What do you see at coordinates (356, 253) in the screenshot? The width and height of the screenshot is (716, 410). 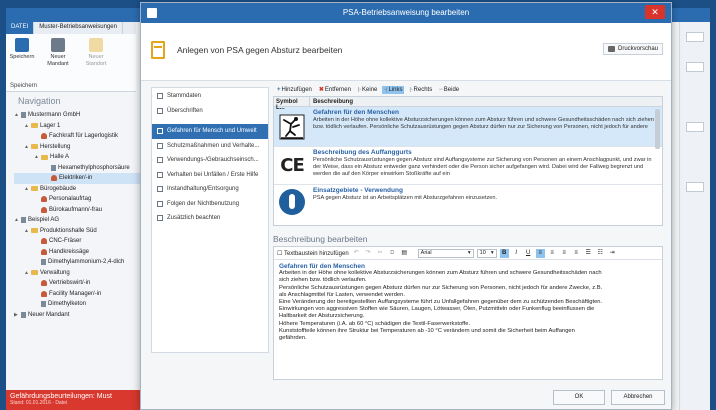 I see `undo-icon: ↶` at bounding box center [356, 253].